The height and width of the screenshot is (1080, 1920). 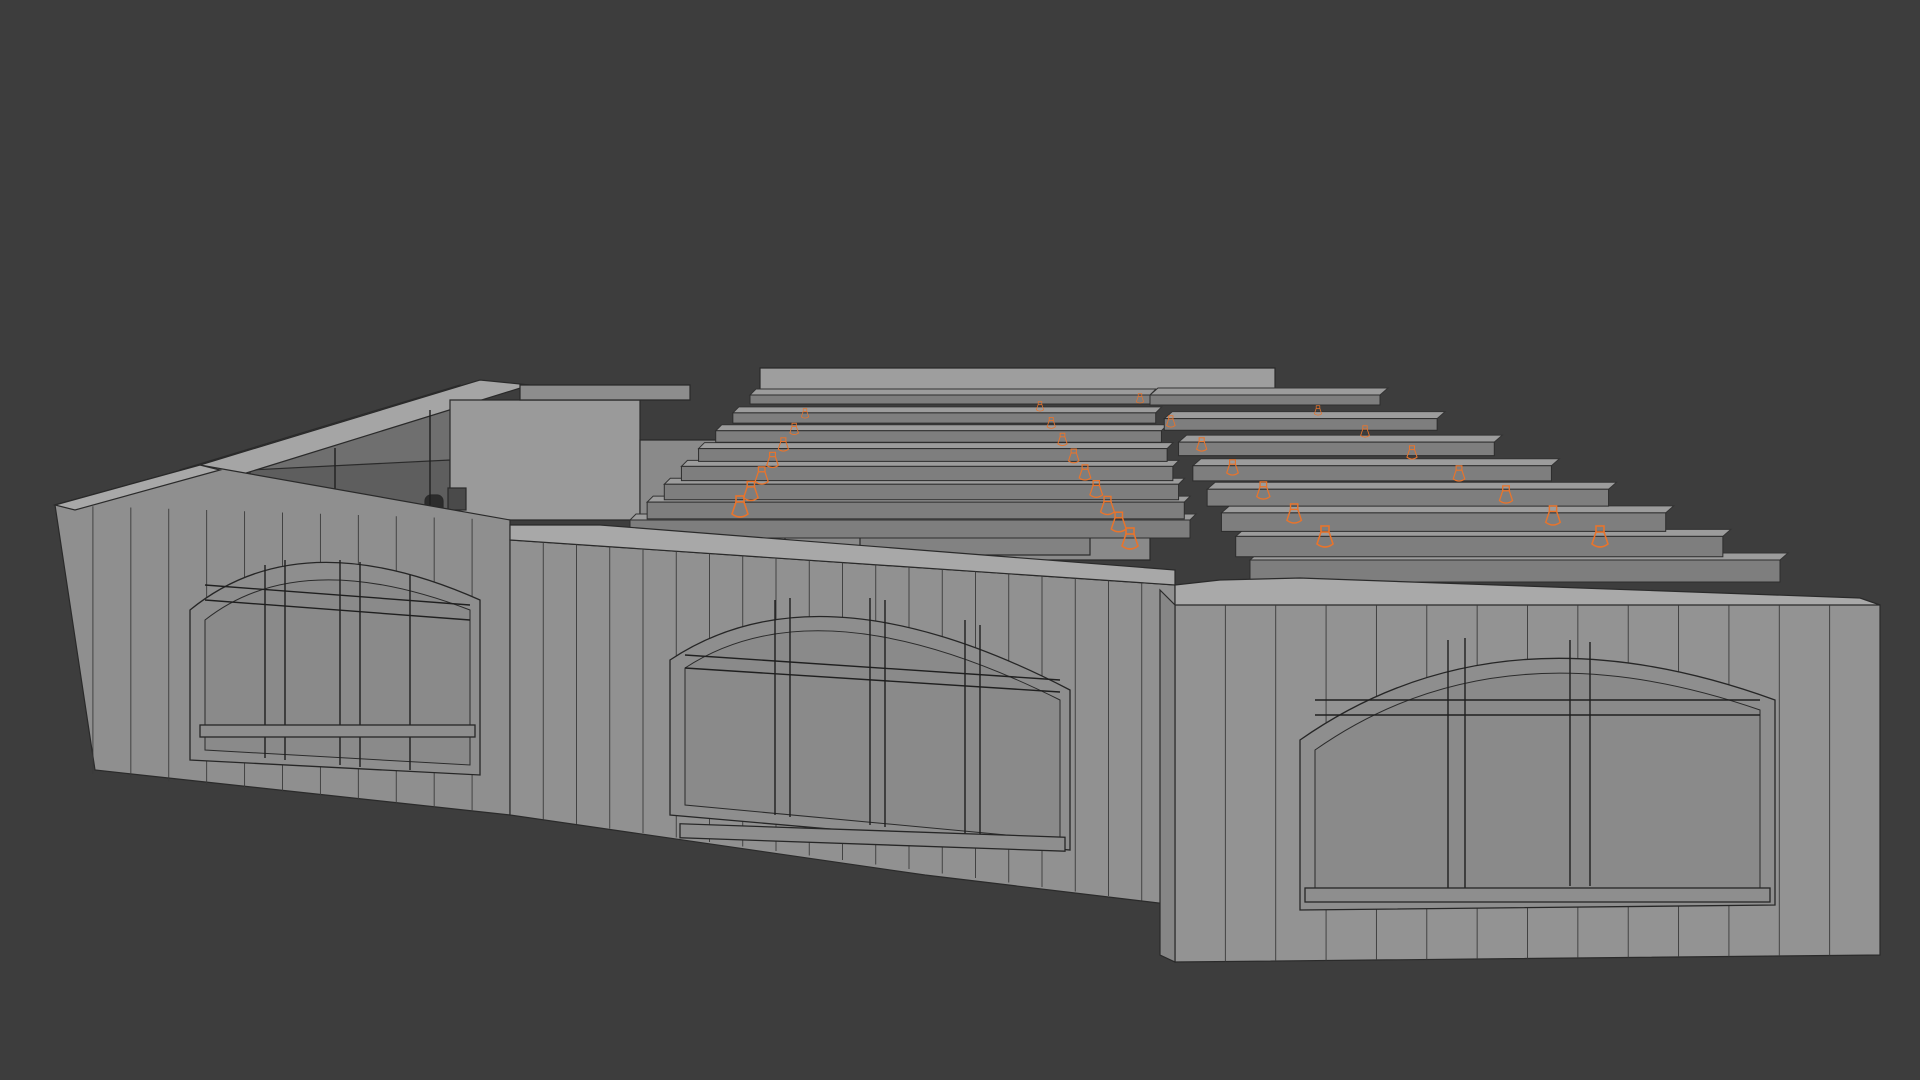 What do you see at coordinates (842, 715) in the screenshot?
I see `wall-center-front` at bounding box center [842, 715].